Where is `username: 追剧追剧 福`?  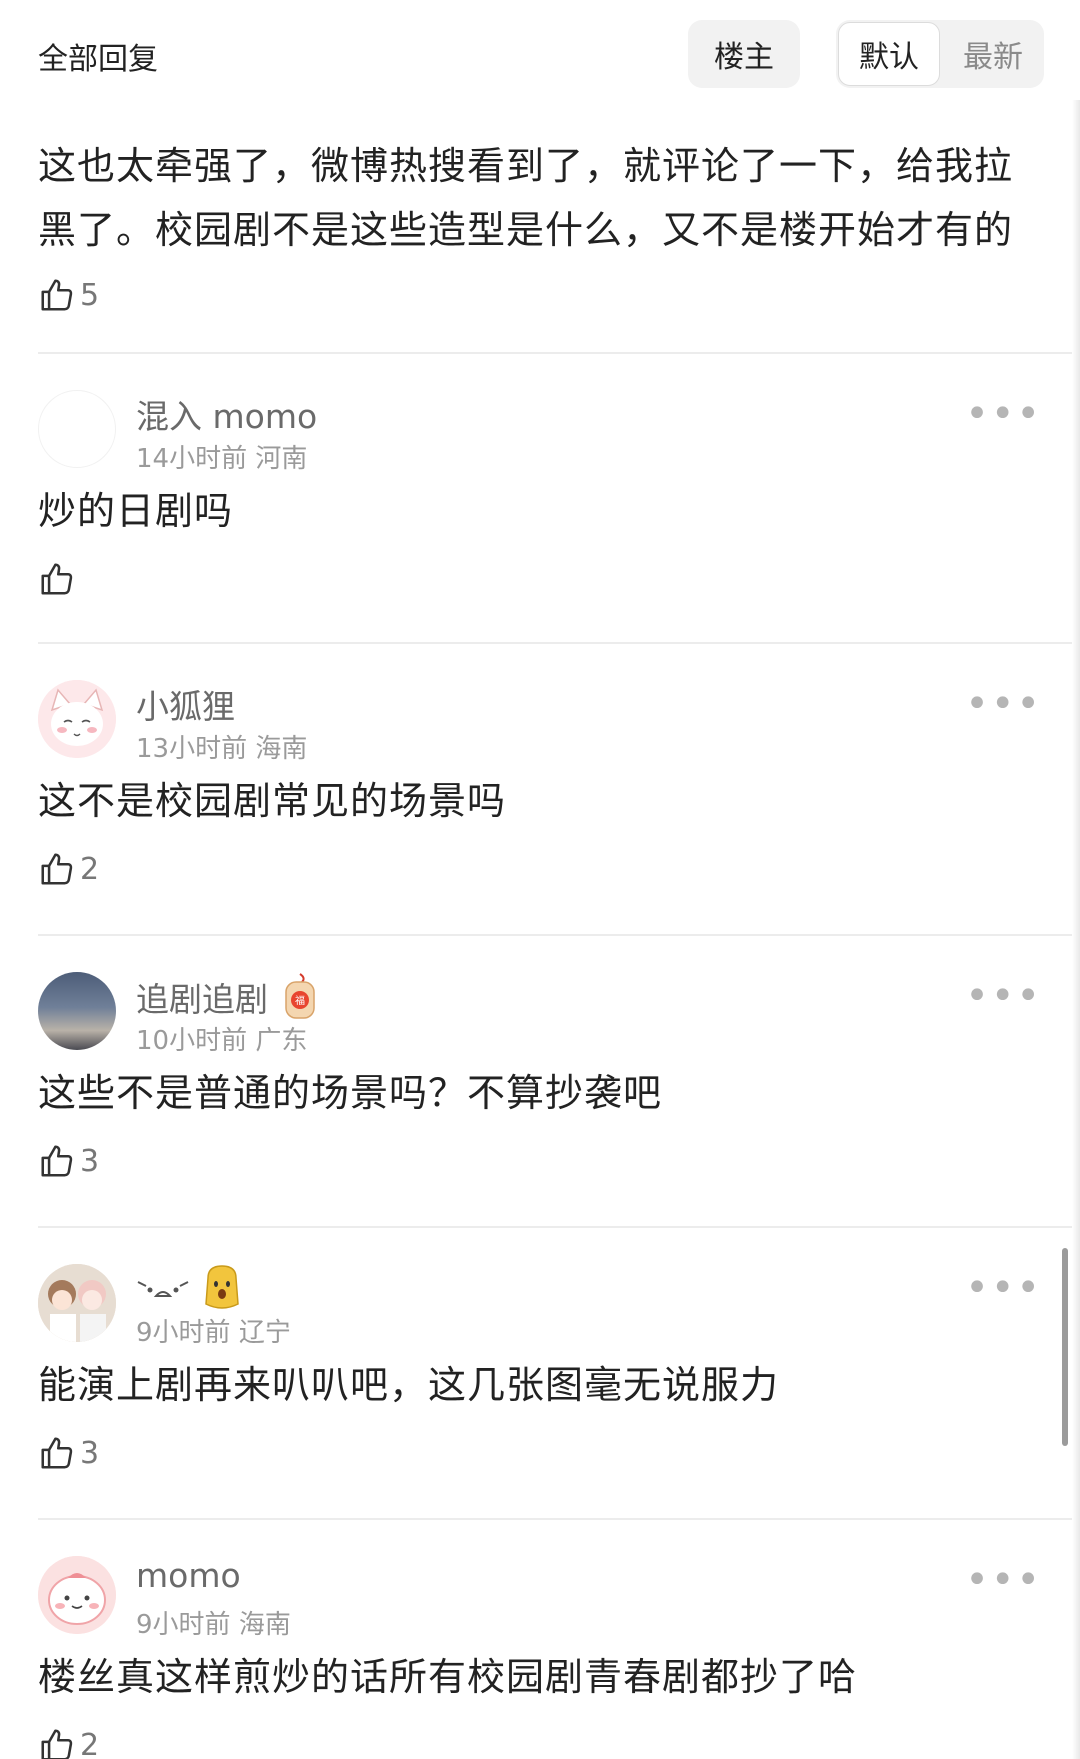 username: 追剧追剧 福 is located at coordinates (228, 997).